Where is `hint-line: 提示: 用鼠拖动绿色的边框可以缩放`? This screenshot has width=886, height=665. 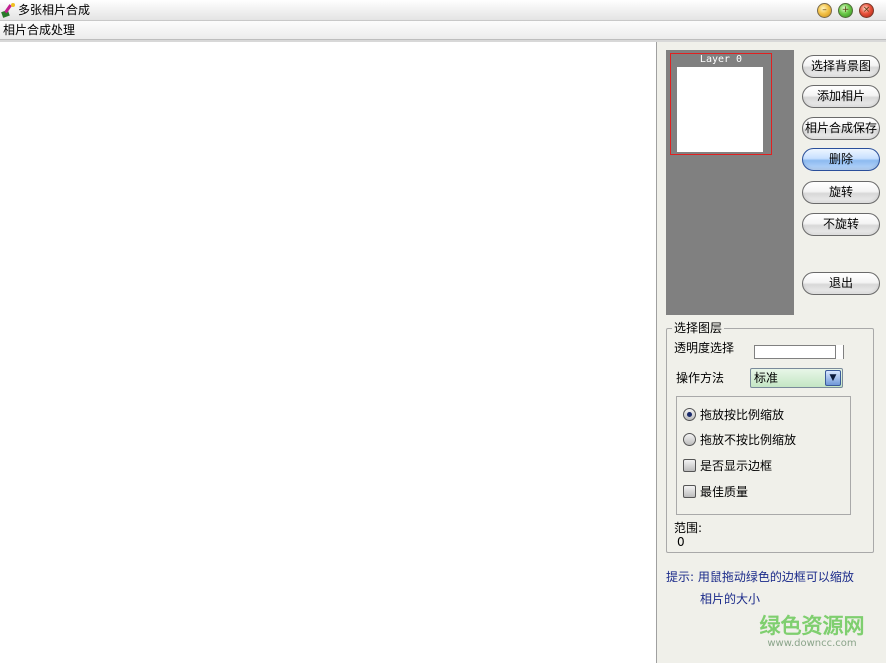 hint-line: 提示: 用鼠拖动绿色的边框可以缩放 is located at coordinates (760, 577).